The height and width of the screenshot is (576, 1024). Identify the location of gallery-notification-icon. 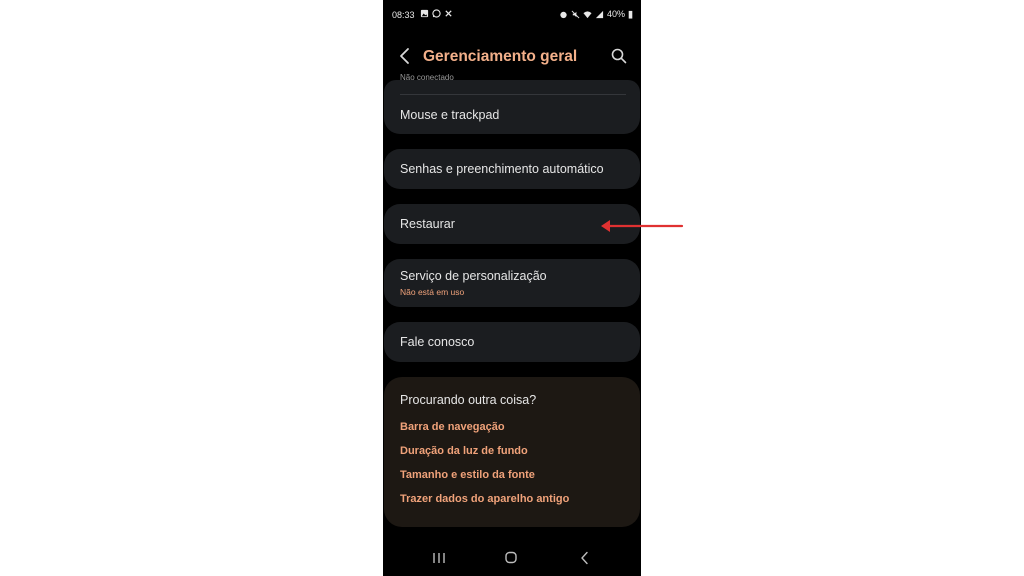
(424, 13).